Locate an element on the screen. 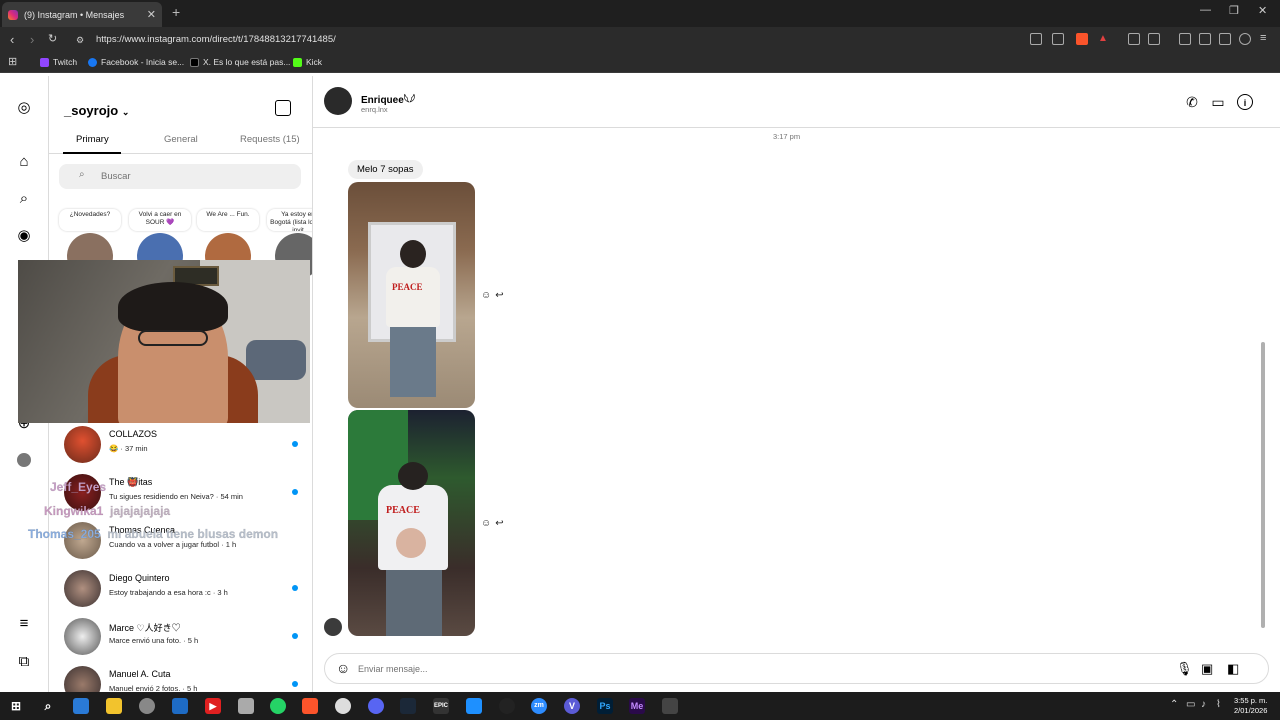 The width and height of the screenshot is (1280, 720). photo-shirt is located at coordinates (413, 297).